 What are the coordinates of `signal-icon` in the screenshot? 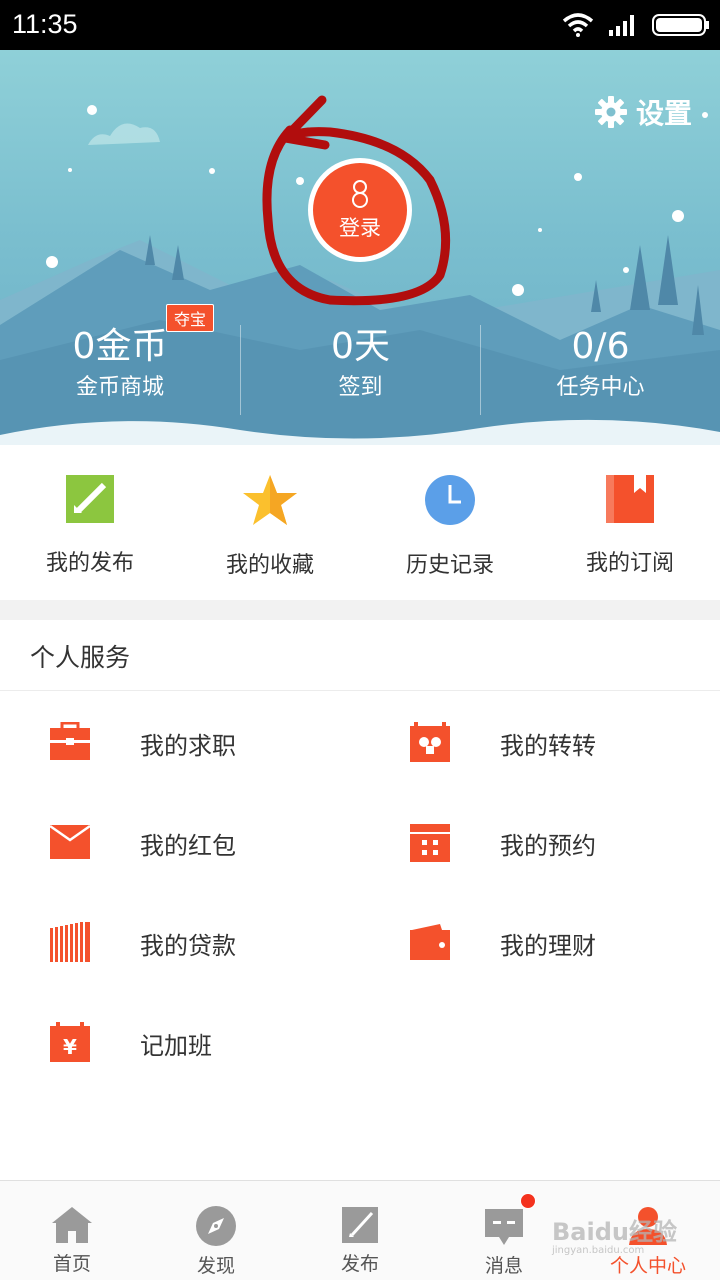 It's located at (621, 25).